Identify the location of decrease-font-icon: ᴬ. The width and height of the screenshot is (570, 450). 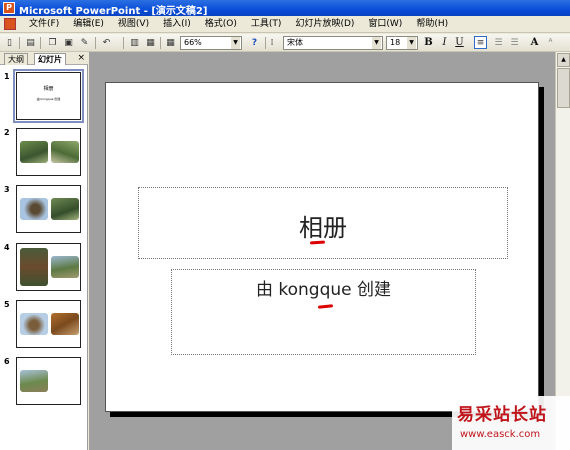
(550, 42).